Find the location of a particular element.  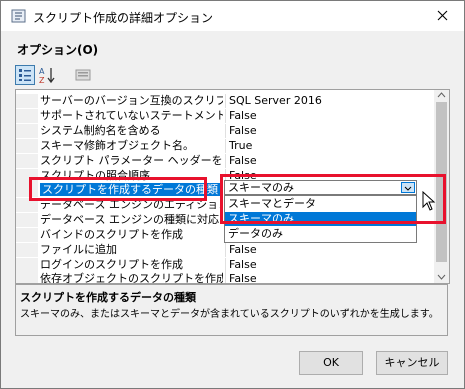

property-name: ファイルに追加 is located at coordinates (78, 249).